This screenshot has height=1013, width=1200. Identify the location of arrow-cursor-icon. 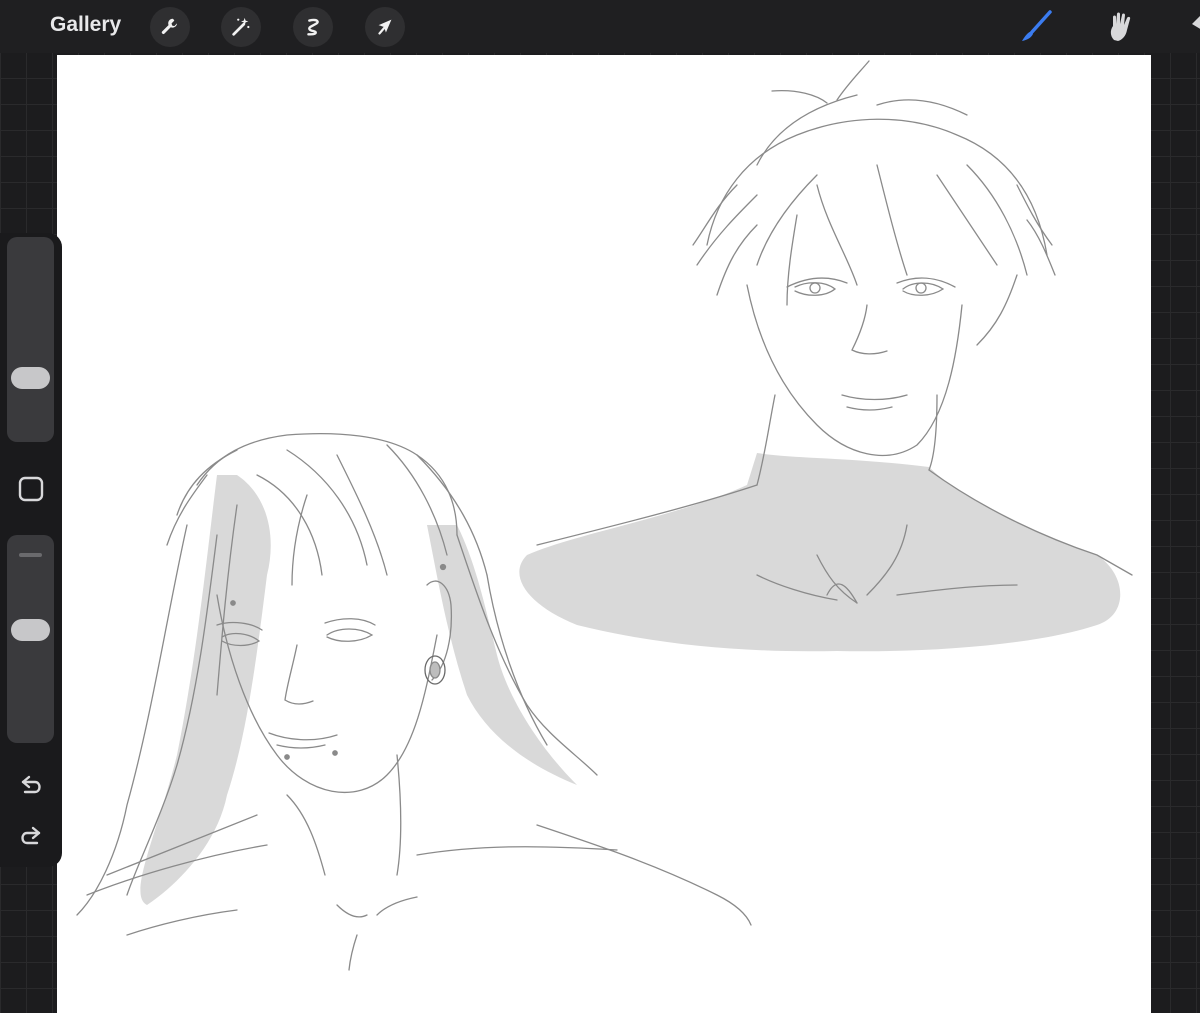
(385, 27).